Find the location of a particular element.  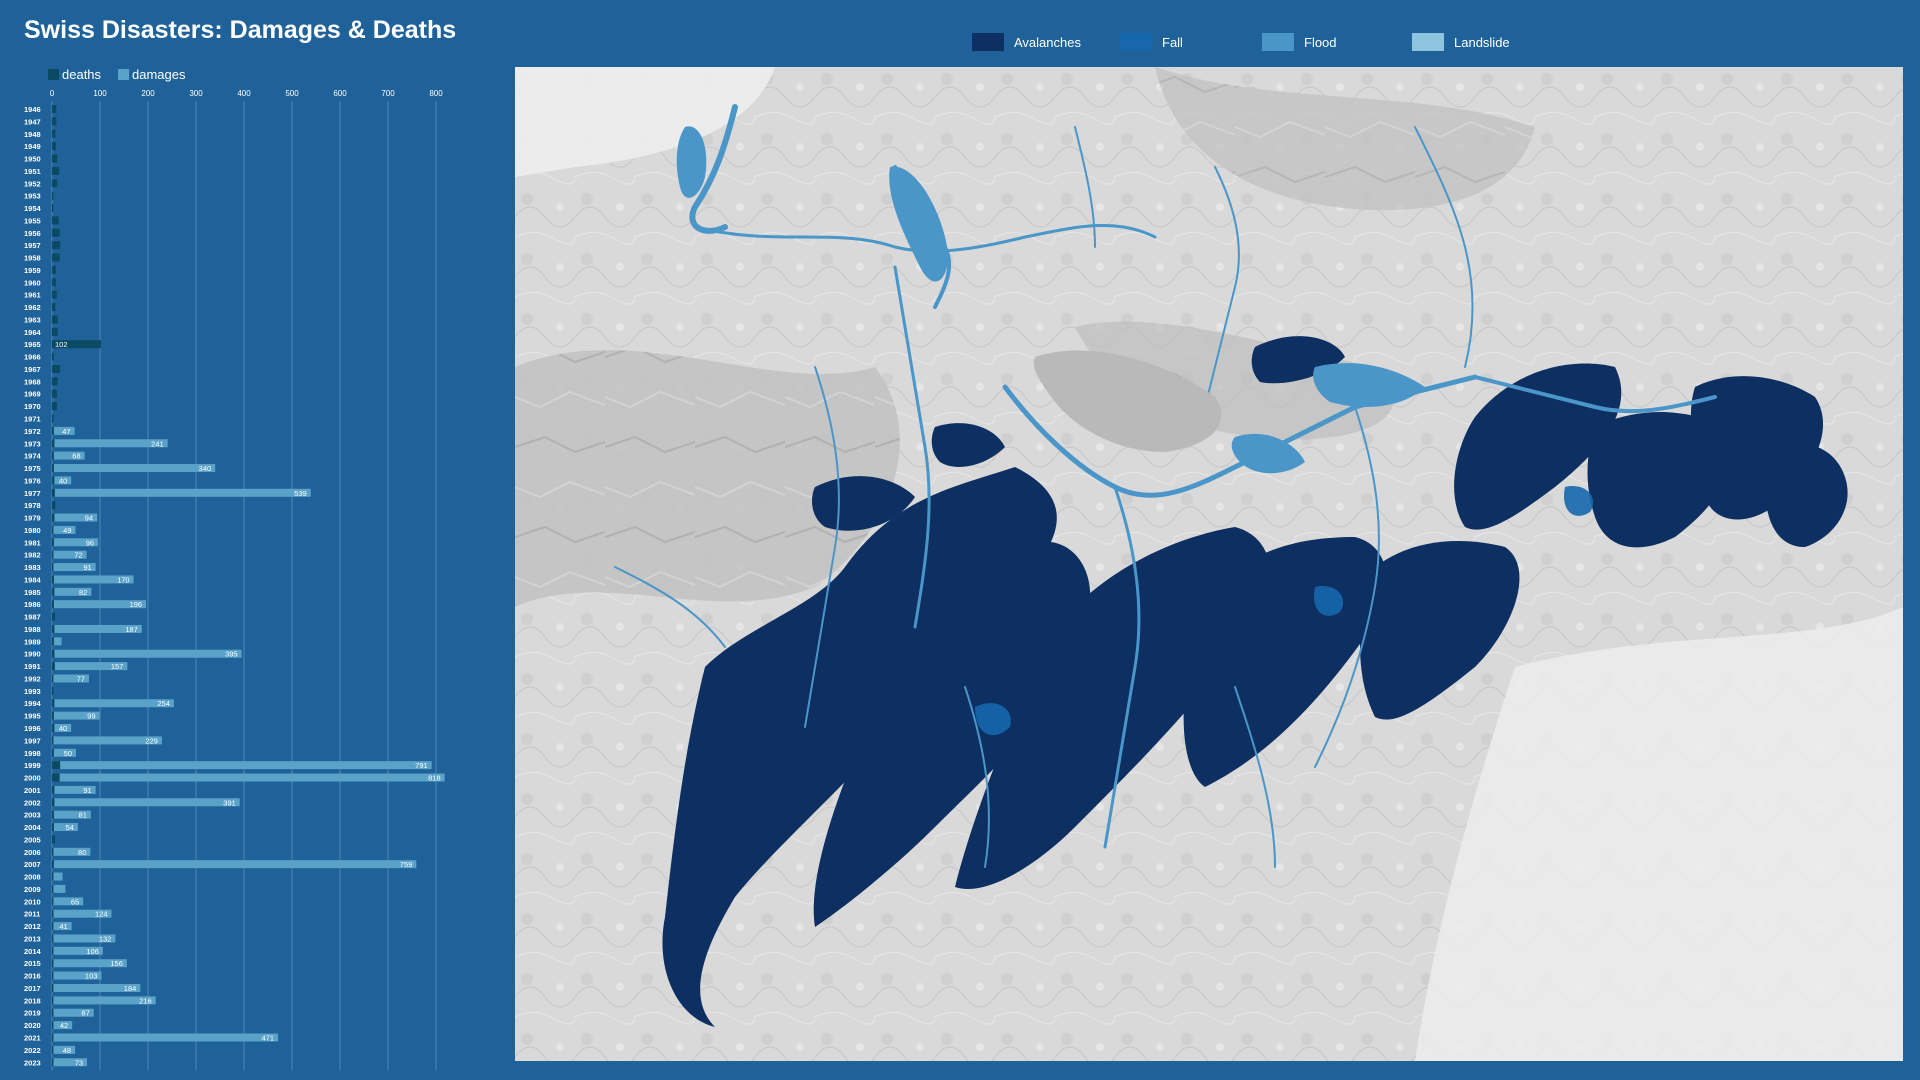

y-tick-label: 2008 is located at coordinates (32, 877).